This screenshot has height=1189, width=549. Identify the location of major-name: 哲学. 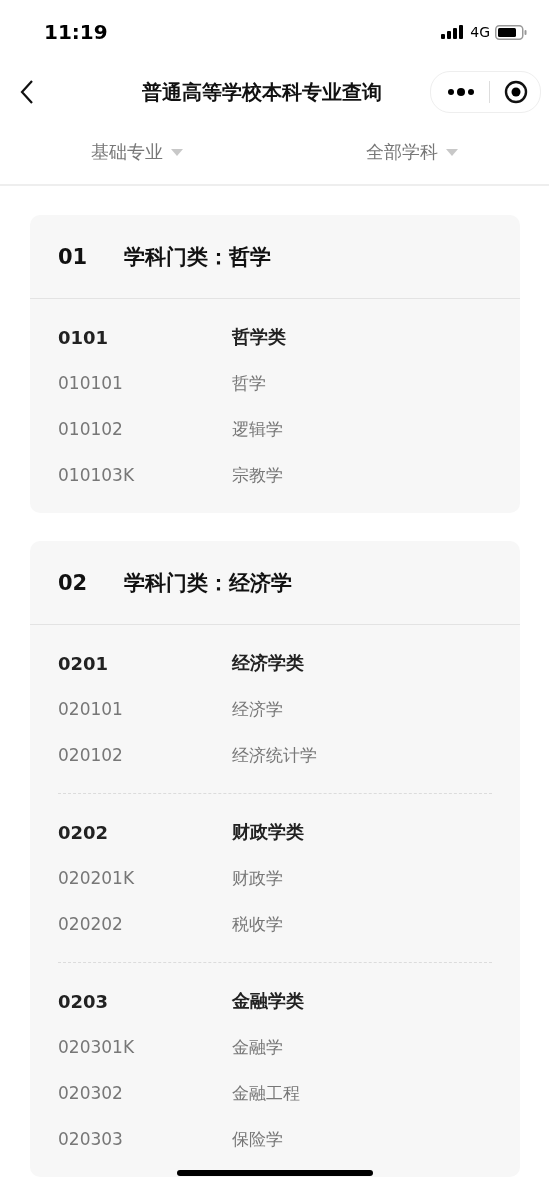
(249, 383).